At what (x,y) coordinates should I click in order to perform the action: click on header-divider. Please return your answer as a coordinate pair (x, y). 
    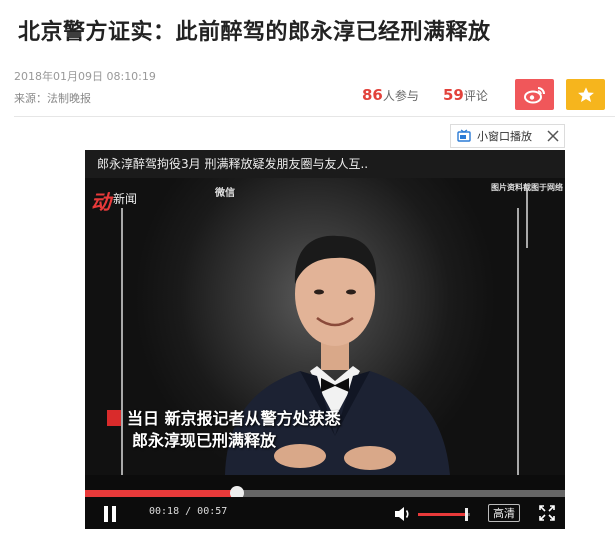
    Looking at the image, I should click on (314, 116).